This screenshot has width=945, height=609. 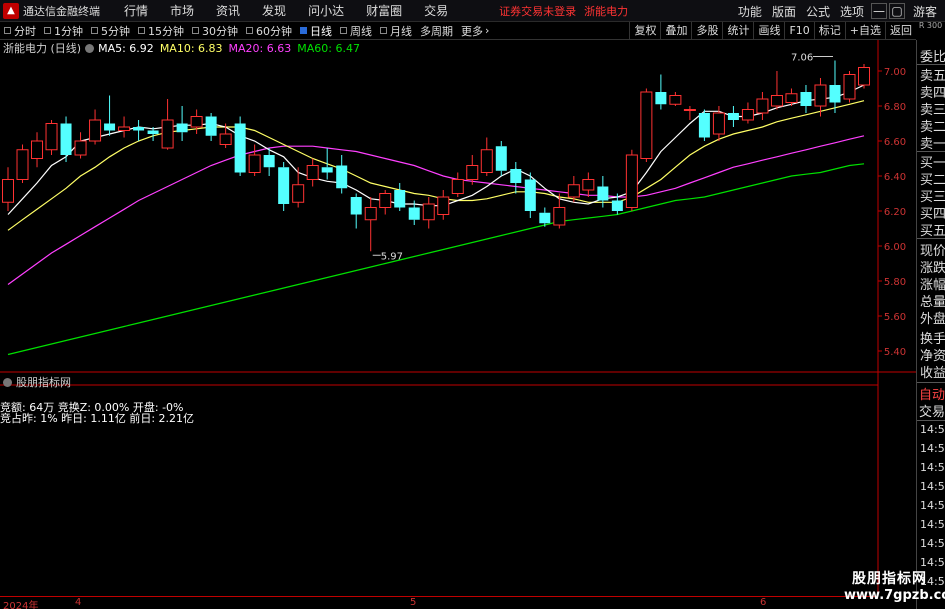 I want to click on y-tick-label: 6.80, so click(x=895, y=107).